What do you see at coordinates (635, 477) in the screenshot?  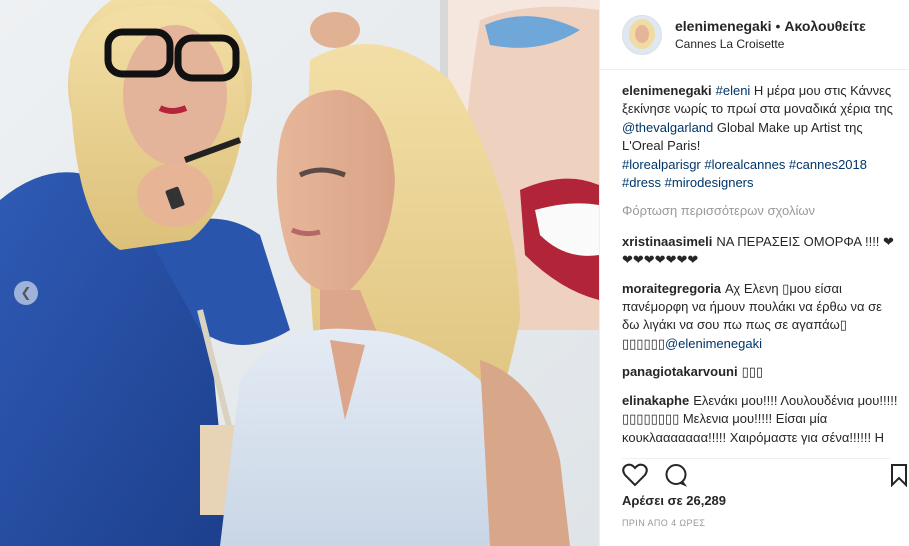 I see `heart-icon` at bounding box center [635, 477].